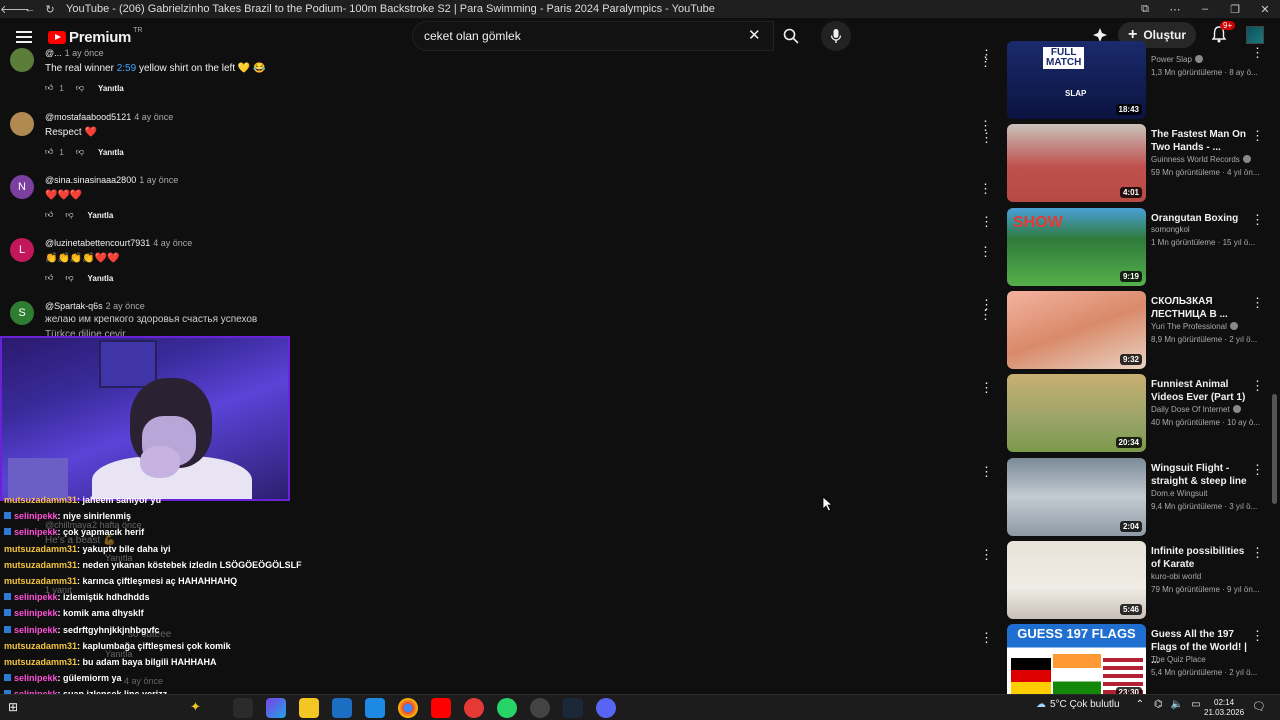 This screenshot has width=1280, height=720. Describe the element at coordinates (1158, 704) in the screenshot. I see `network-icon: ⌬` at that location.